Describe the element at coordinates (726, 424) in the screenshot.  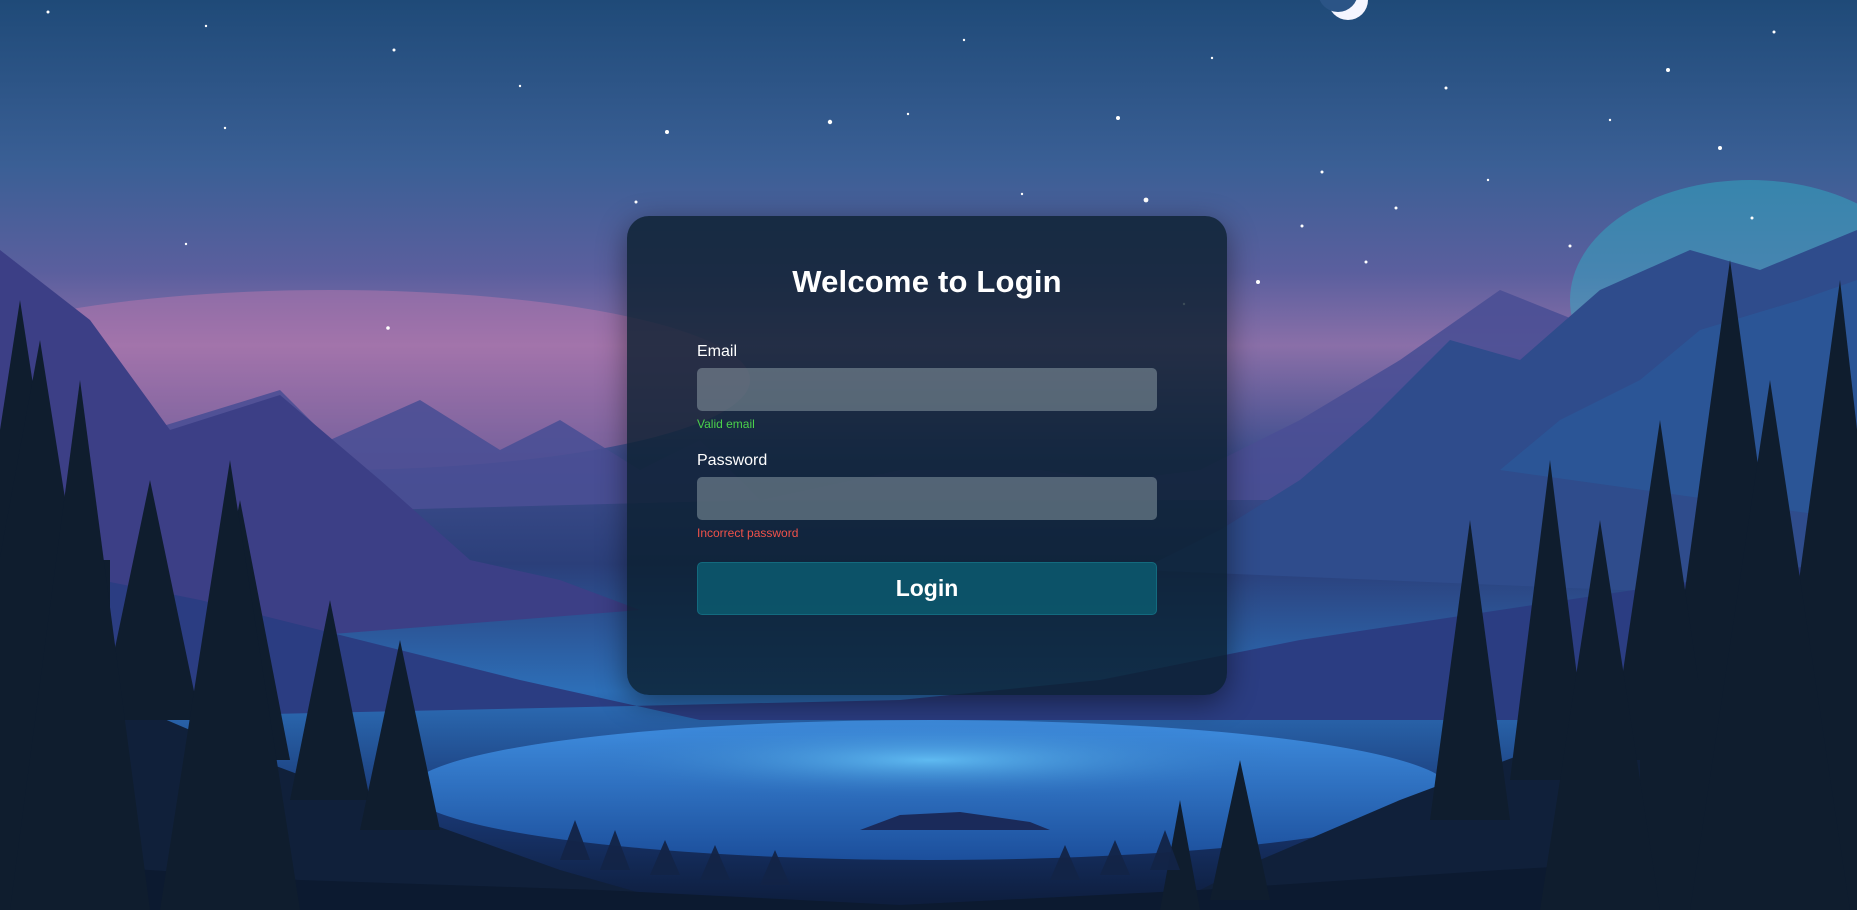
I see `email-status-message: Valid email` at that location.